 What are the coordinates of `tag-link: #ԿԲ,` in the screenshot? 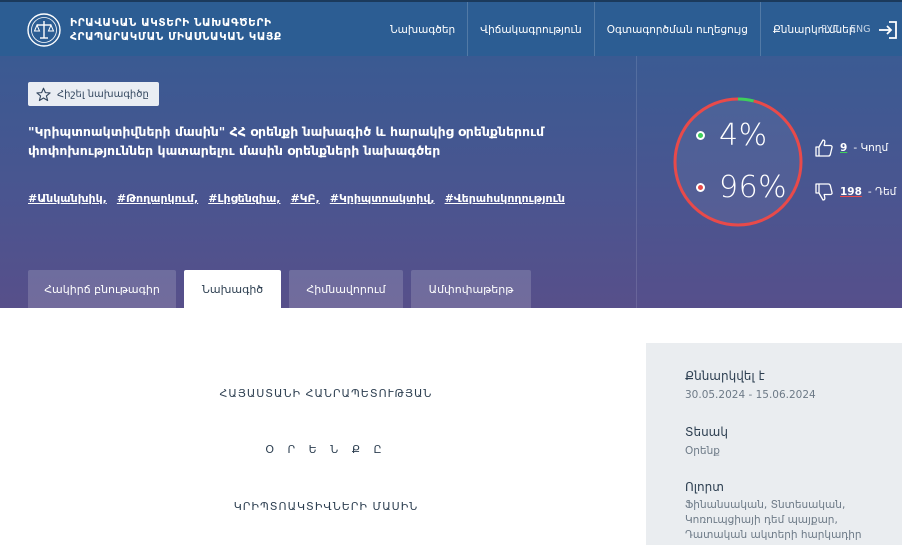 It's located at (304, 198).